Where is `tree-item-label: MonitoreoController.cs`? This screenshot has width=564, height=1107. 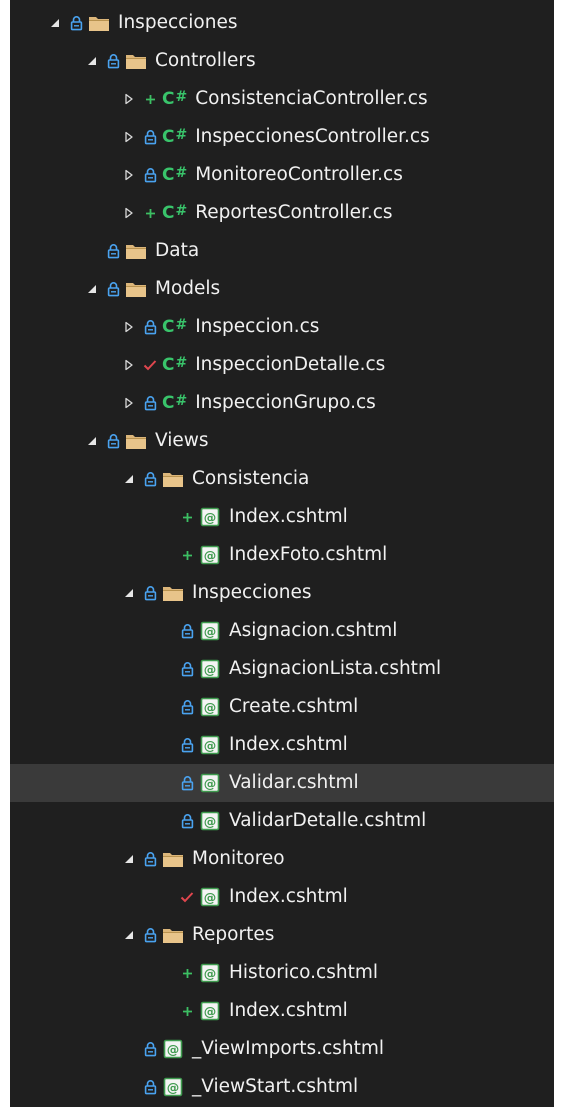 tree-item-label: MonitoreoController.cs is located at coordinates (299, 174).